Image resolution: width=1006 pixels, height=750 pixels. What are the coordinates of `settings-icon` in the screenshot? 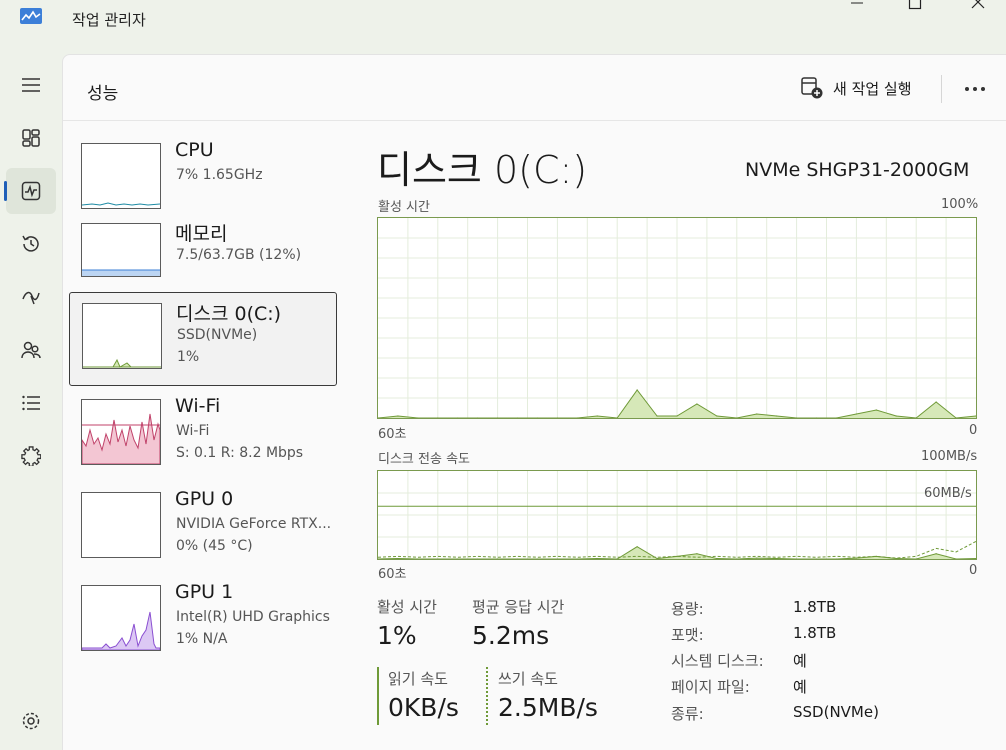 It's located at (31, 721).